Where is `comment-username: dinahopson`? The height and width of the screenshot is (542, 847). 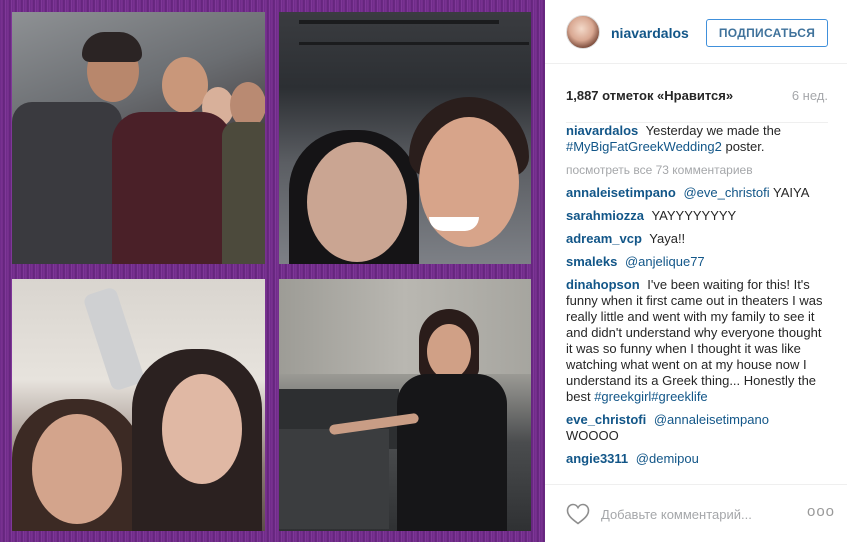 comment-username: dinahopson is located at coordinates (603, 284).